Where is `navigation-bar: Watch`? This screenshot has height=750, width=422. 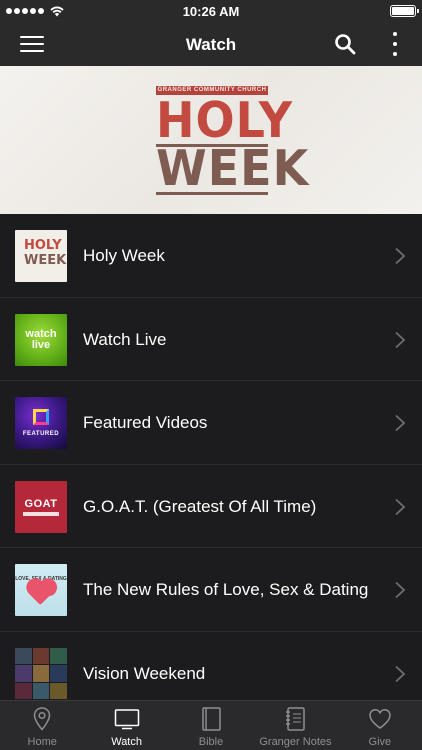 navigation-bar: Watch is located at coordinates (211, 44).